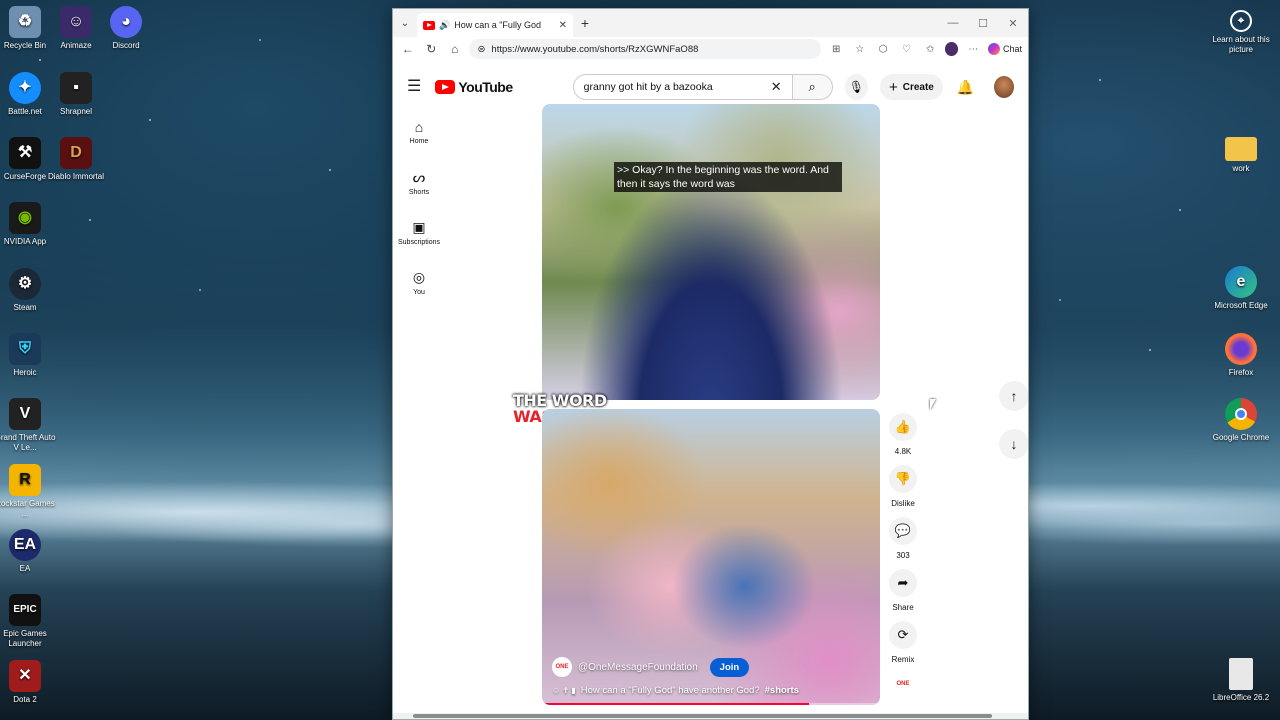 The width and height of the screenshot is (1280, 720). I want to click on desktop-icon-shrapnel: ▪ Shrapnel, so click(76, 94).